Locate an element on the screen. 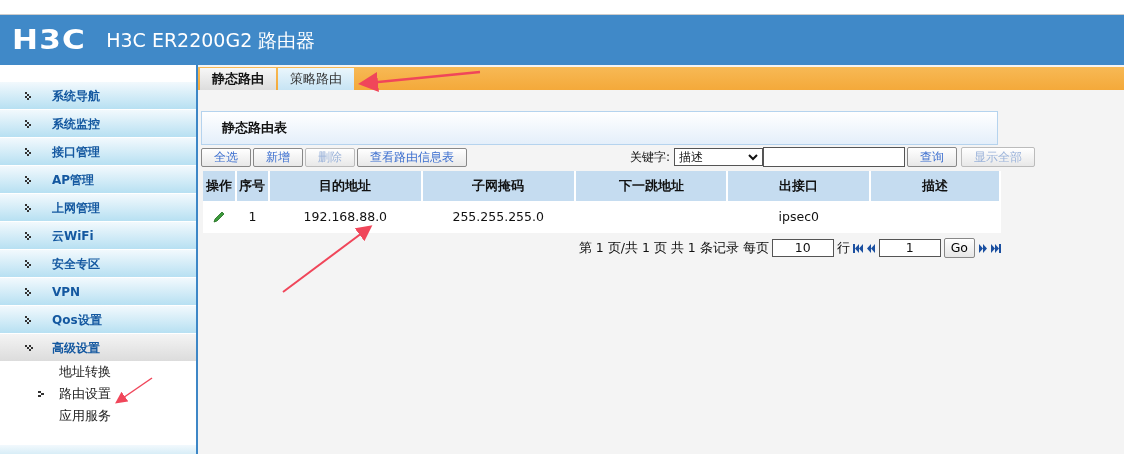 This screenshot has height=454, width=1124. keyword-label: 关键字: is located at coordinates (649, 157).